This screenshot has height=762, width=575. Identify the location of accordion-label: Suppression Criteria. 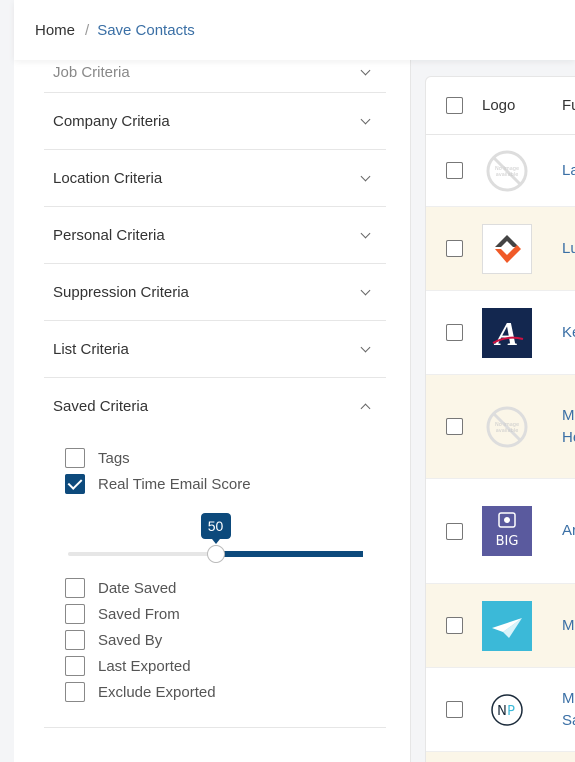
(121, 292).